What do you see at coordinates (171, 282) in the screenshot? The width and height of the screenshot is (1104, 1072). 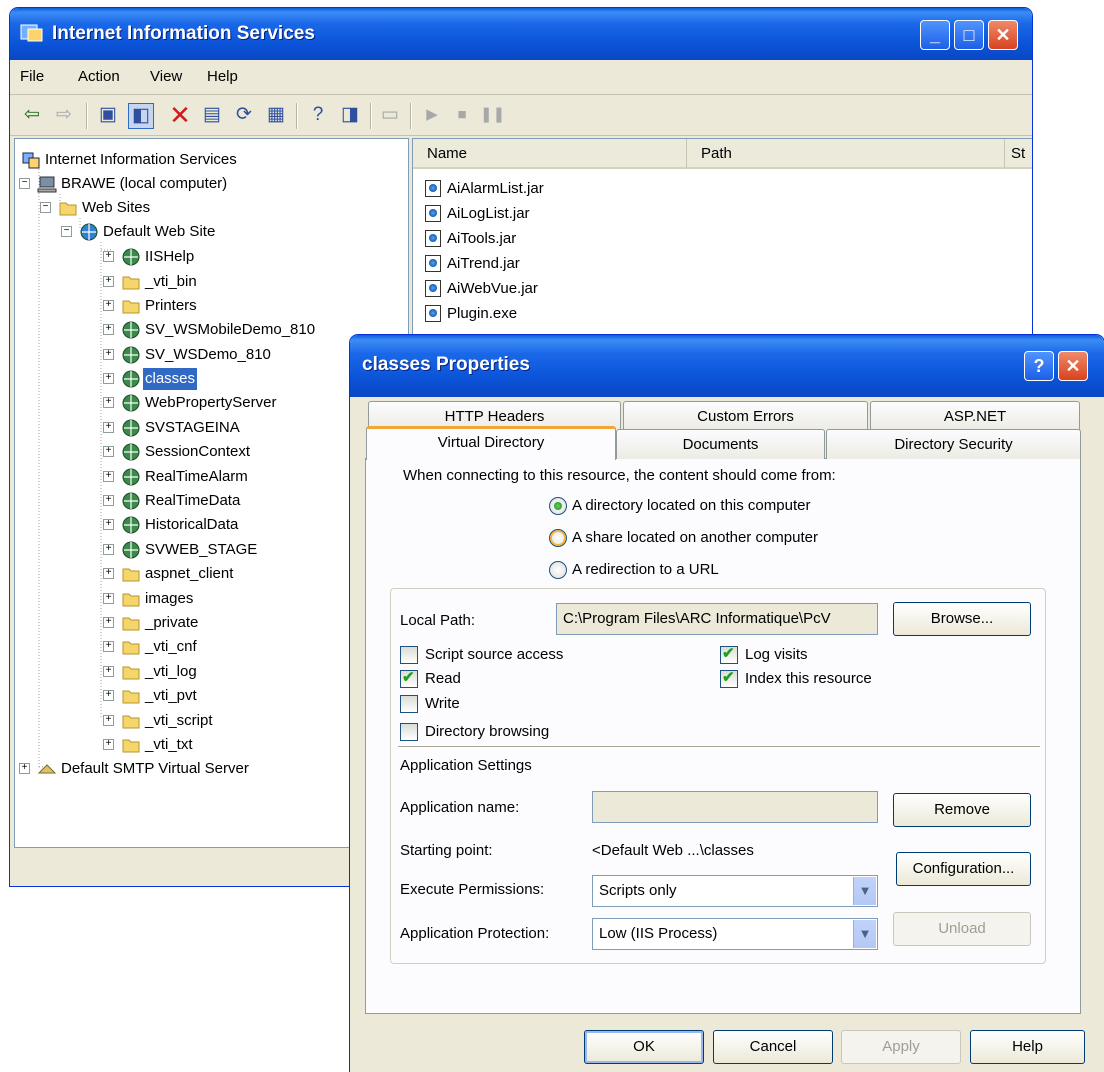 I see `tree-node-label: _vti_bin` at bounding box center [171, 282].